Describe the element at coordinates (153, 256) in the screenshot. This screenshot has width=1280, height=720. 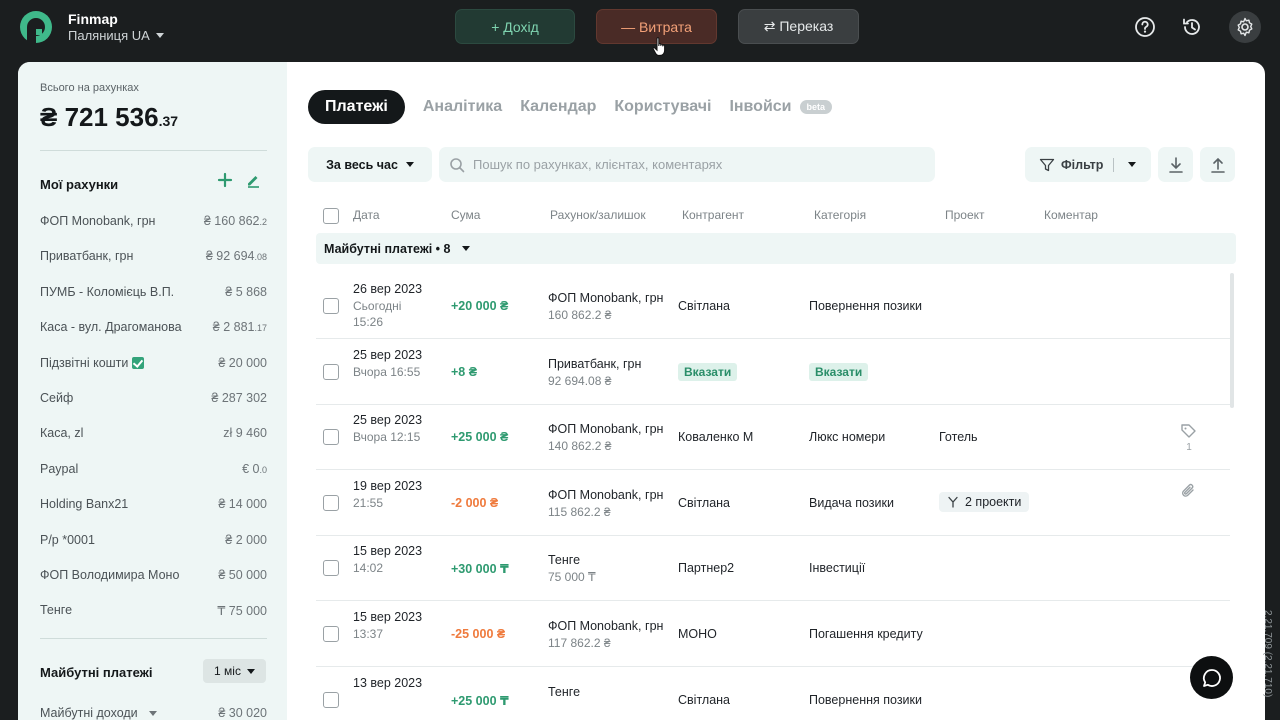
I see `account-item: Приватбанк, грн ₴ 92 694.08` at that location.